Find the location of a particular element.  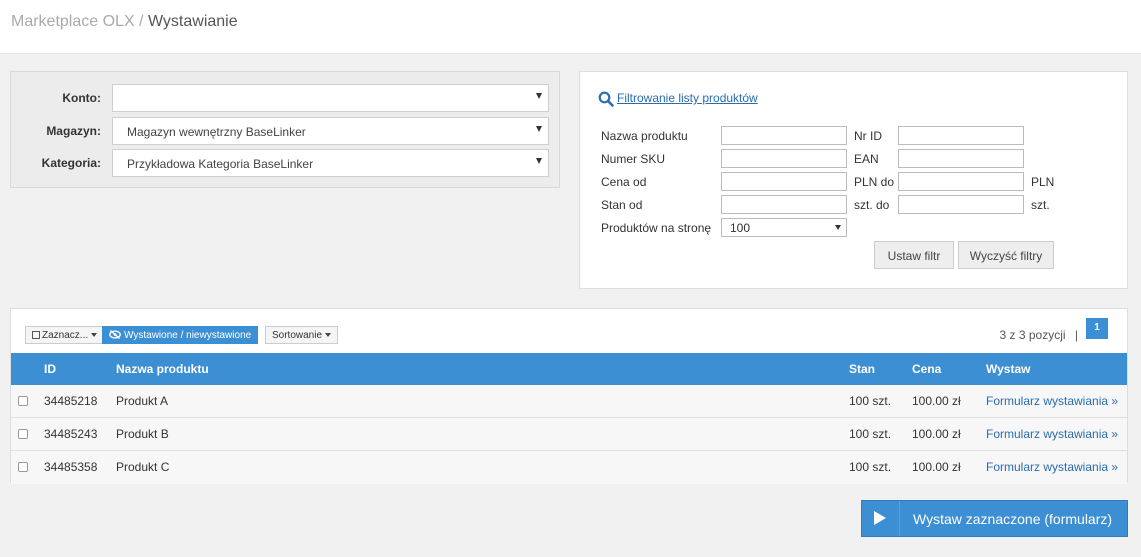

table-header: ID Nazwa produktu Stan Cena Wystaw is located at coordinates (569, 369).